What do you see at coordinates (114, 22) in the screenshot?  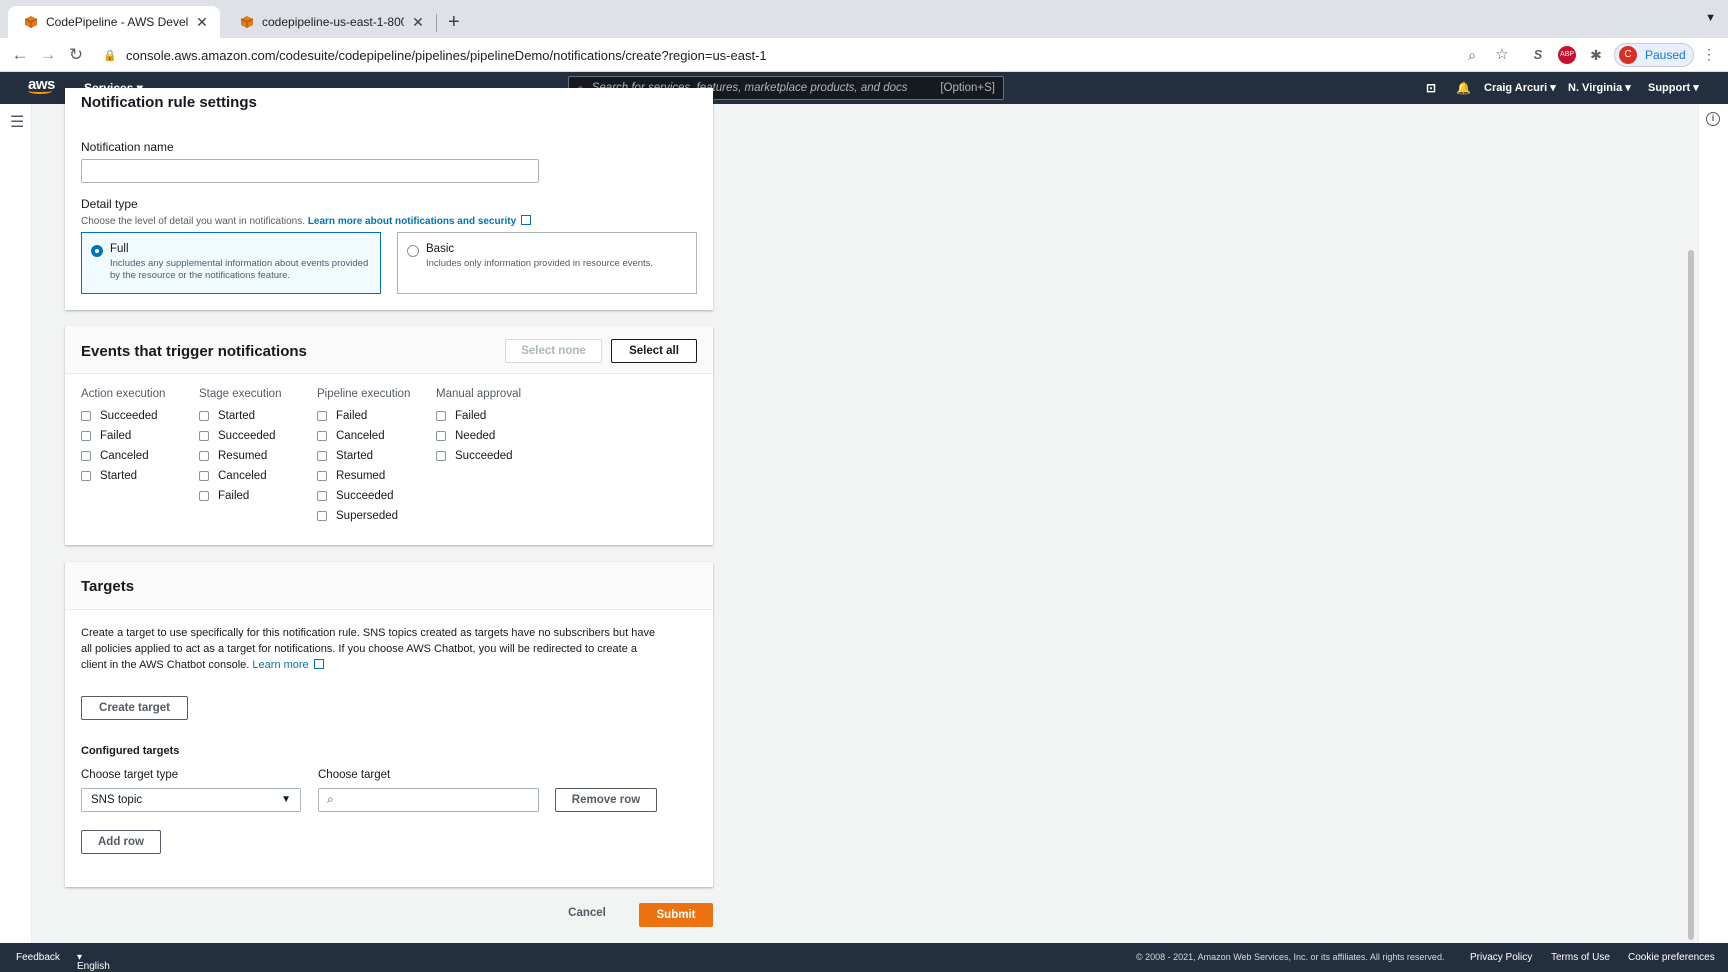 I see `browser-tab-codepipeline: CodePipeline - AWS Developer Tools ✕` at bounding box center [114, 22].